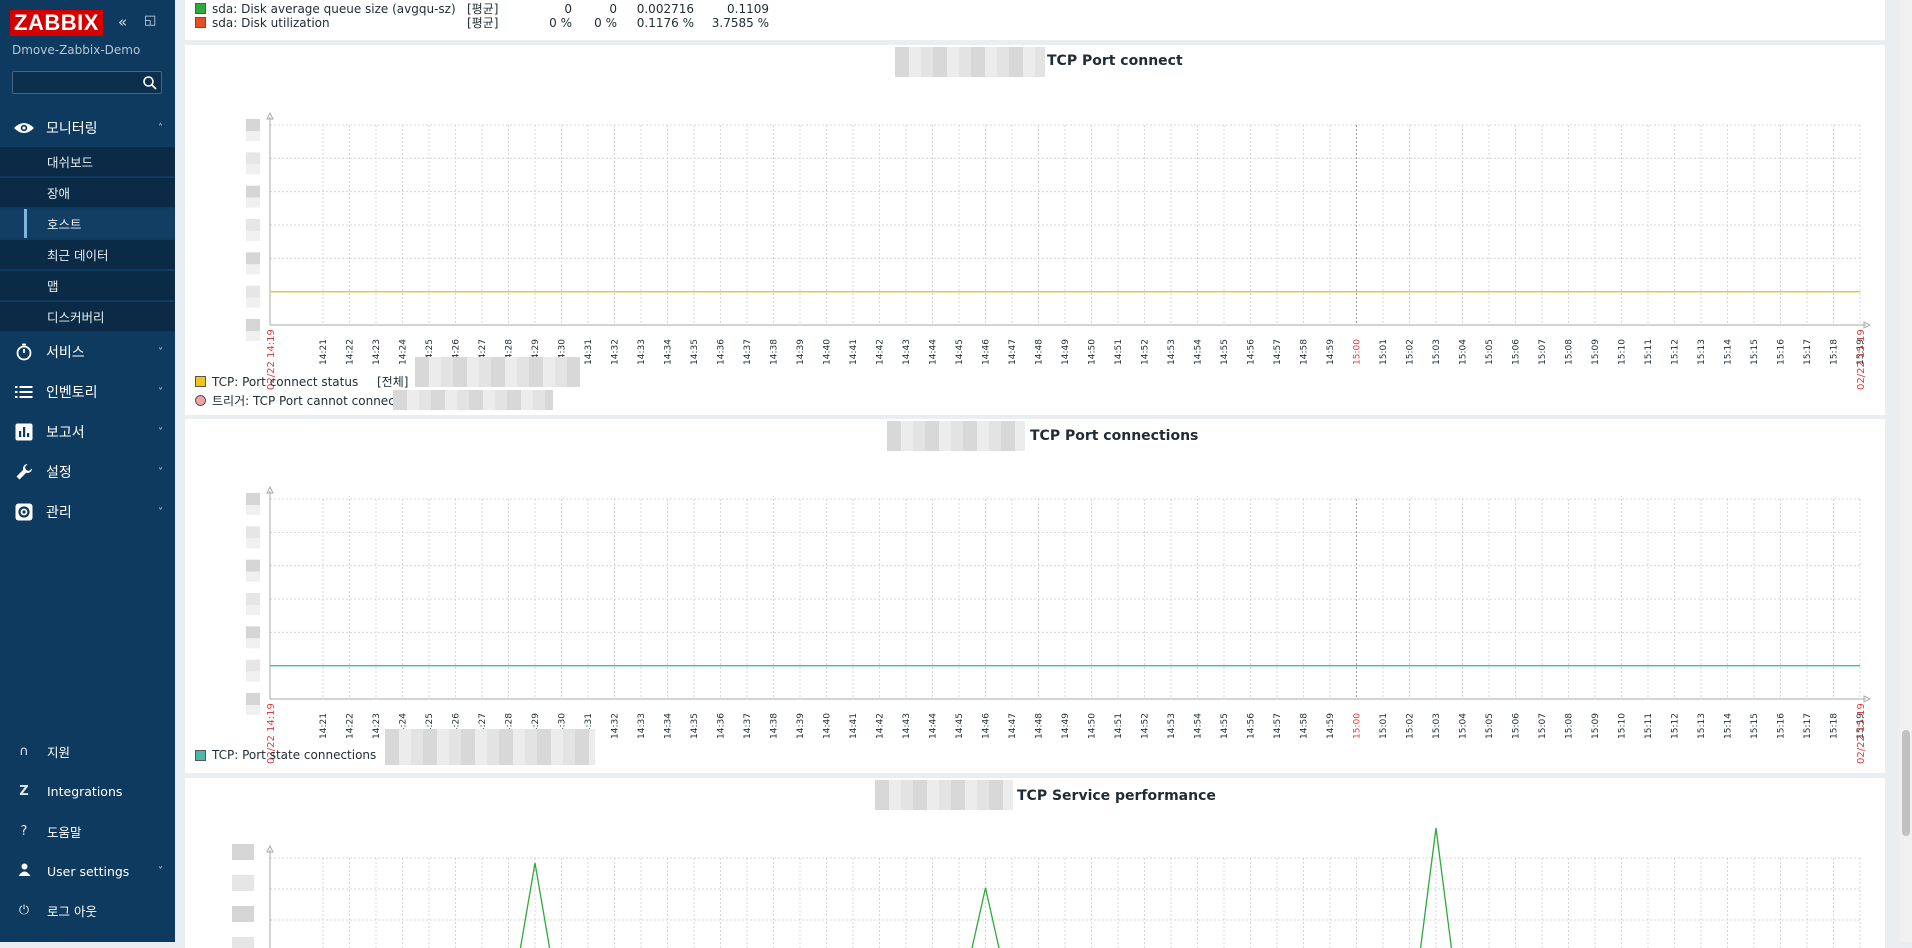  I want to click on submenu-latest-data: 최근 데이터, so click(87, 254).